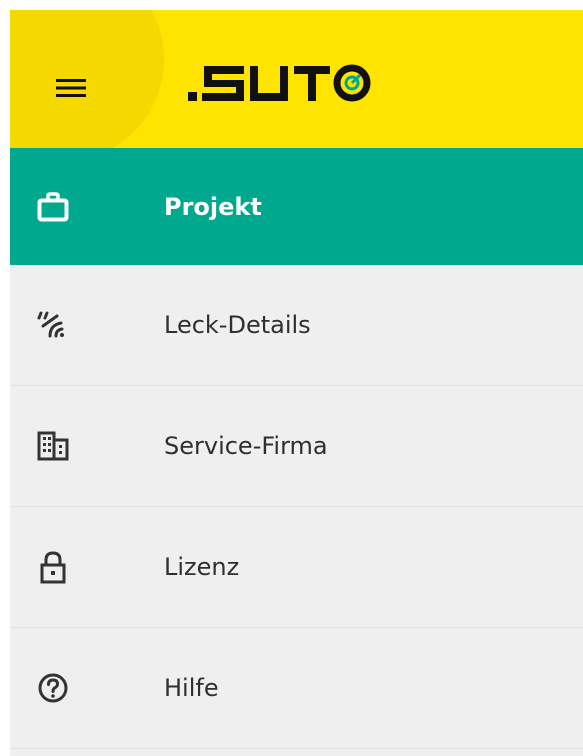 Image resolution: width=583 pixels, height=756 pixels. What do you see at coordinates (237, 325) in the screenshot?
I see `nav-label-leck-details: Leck-Details` at bounding box center [237, 325].